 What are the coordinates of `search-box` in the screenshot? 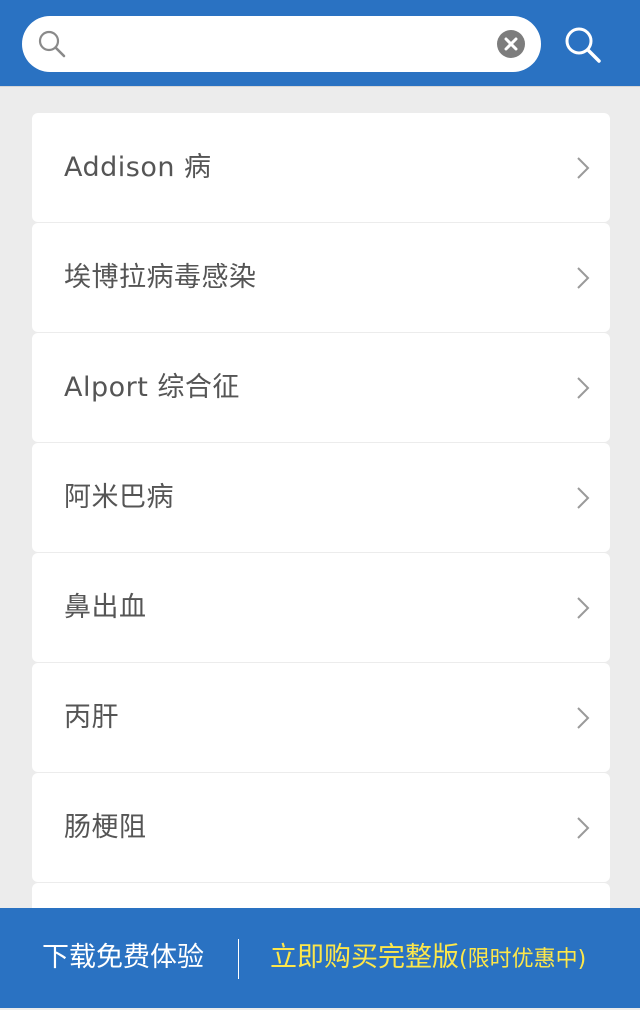 It's located at (281, 44).